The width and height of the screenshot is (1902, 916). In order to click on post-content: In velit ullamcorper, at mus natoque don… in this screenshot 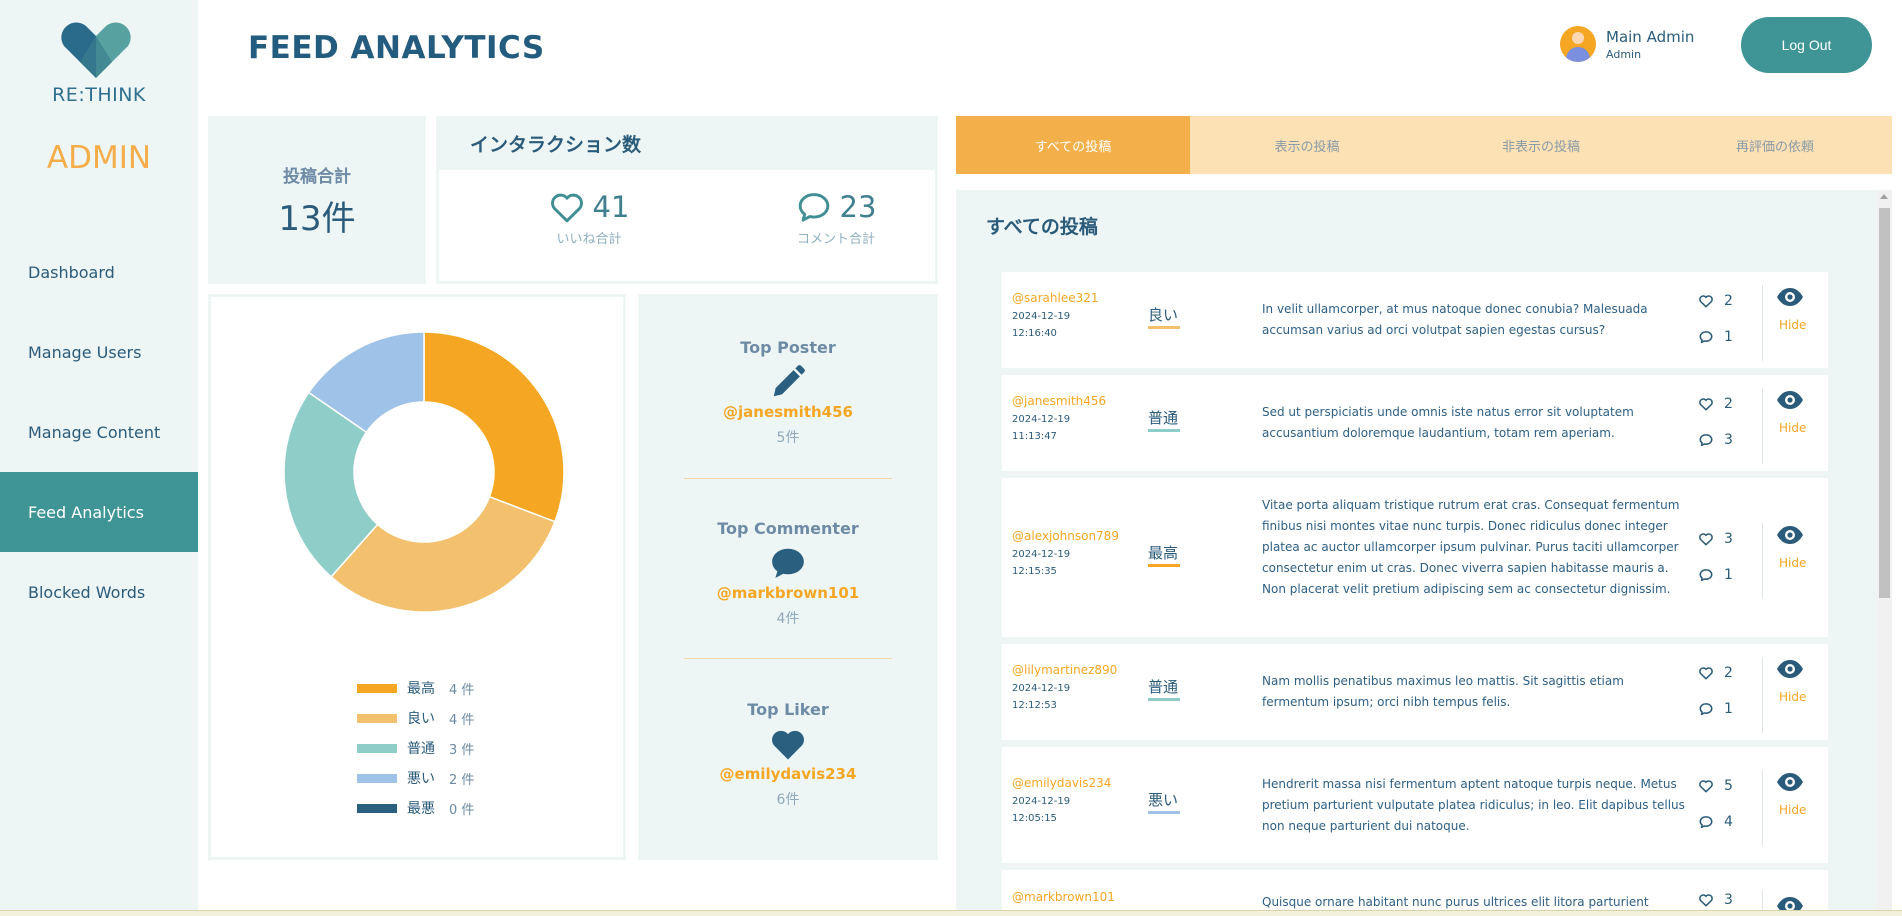, I will do `click(1455, 319)`.